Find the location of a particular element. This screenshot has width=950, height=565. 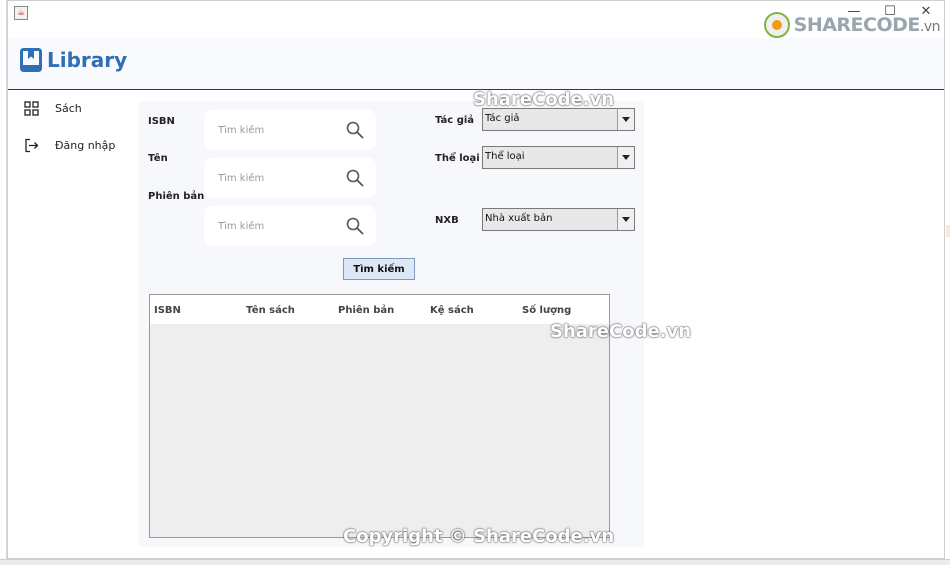

sidebar-item-login: Đăng nhập is located at coordinates (69, 145).